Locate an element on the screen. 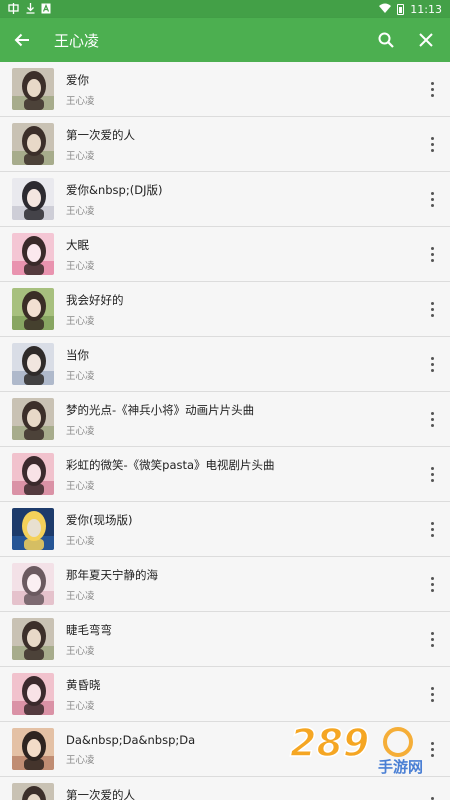 This screenshot has height=800, width=450. close-icon is located at coordinates (426, 40).